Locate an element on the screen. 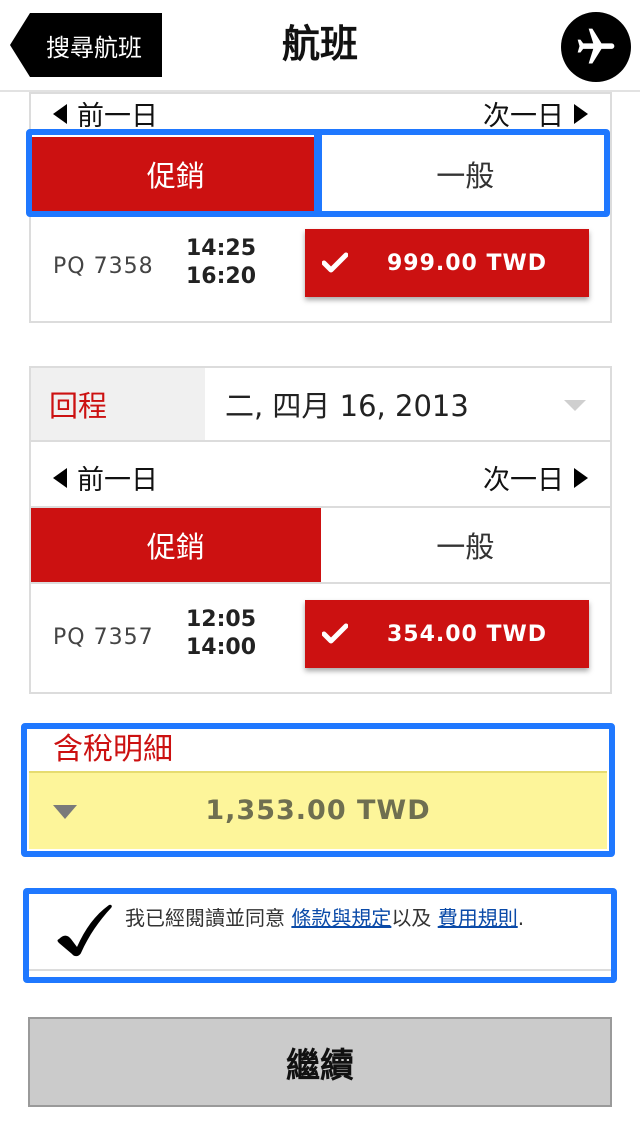 The height and width of the screenshot is (1136, 640). return-tab-promo: 促銷 is located at coordinates (176, 545).